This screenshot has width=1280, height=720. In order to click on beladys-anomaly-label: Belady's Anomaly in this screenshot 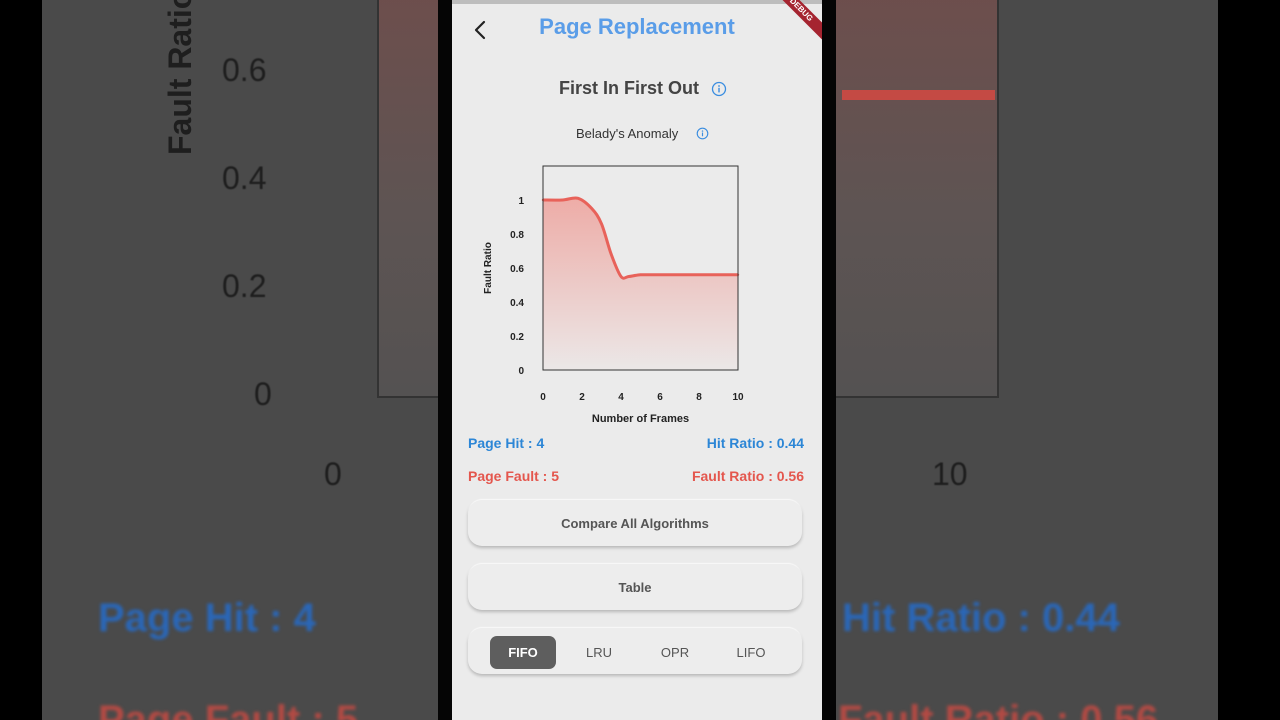, I will do `click(627, 133)`.